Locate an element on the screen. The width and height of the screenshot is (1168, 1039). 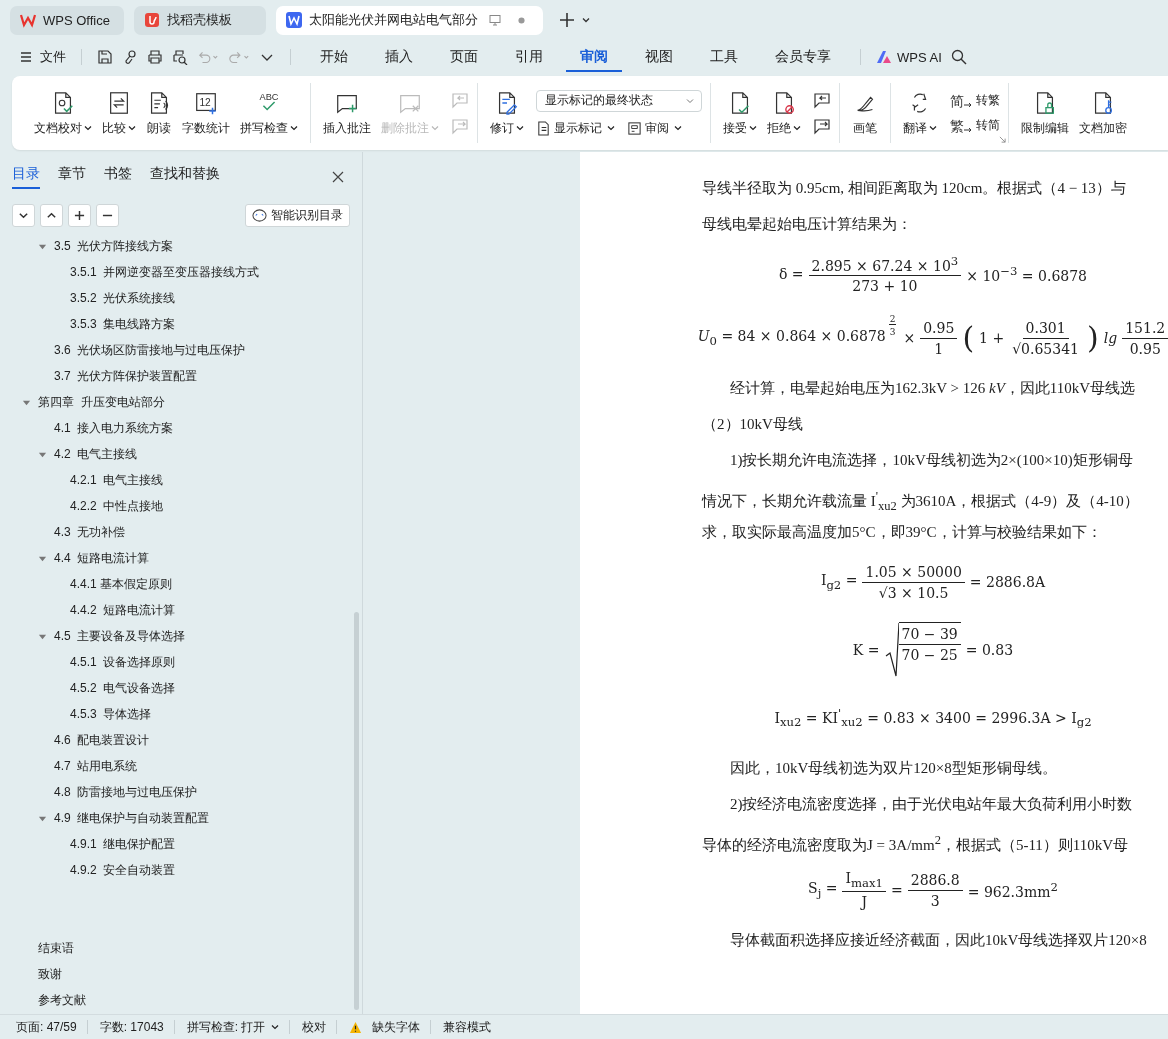
toc-item: 3.6 光伏场区防雷接地与过电压保护 is located at coordinates (150, 350).